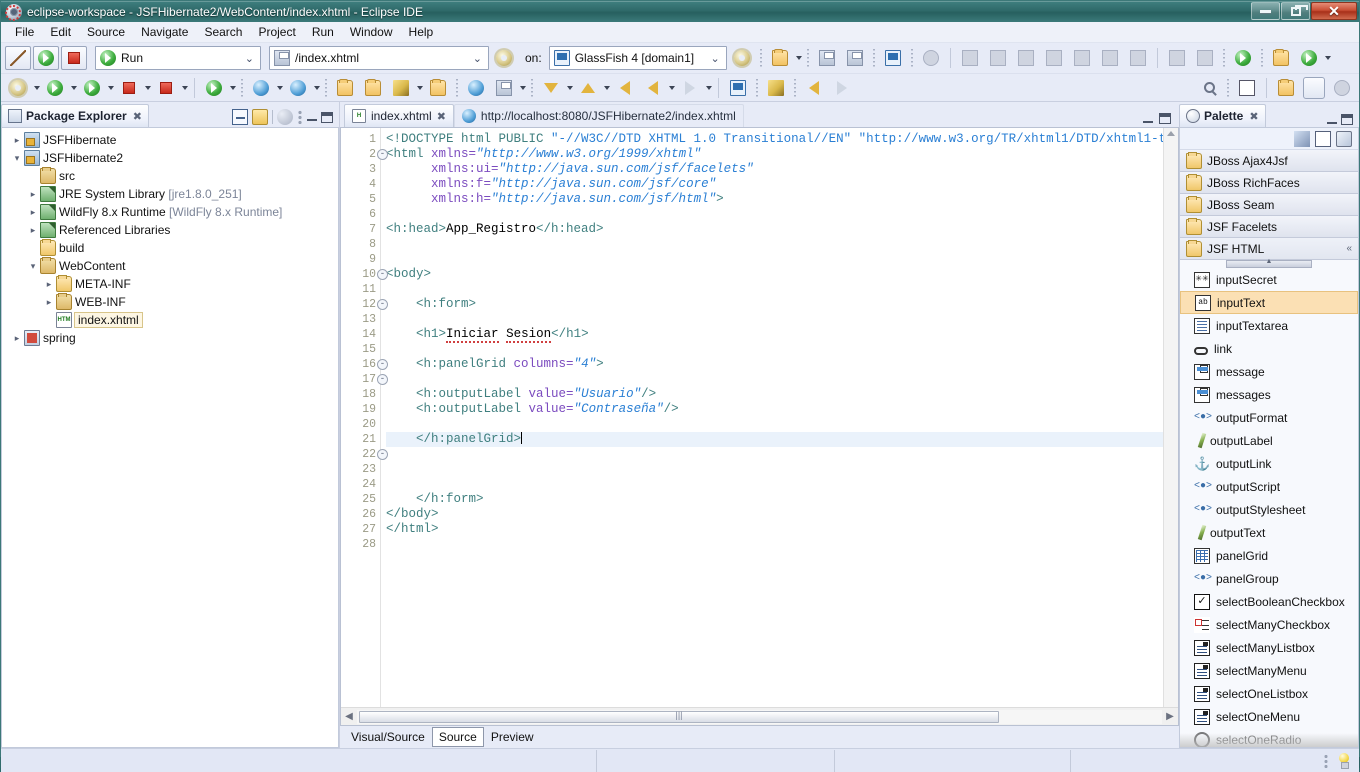  Describe the element at coordinates (421, 32) in the screenshot. I see `menu-help: Help` at that location.